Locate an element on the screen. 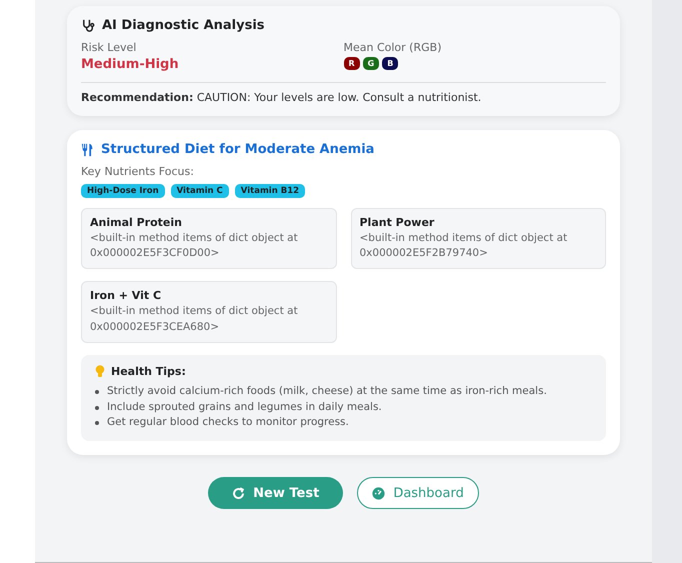 This screenshot has width=682, height=563. tip-item: Include sprouted grains and legumes in daily meals. is located at coordinates (244, 407).